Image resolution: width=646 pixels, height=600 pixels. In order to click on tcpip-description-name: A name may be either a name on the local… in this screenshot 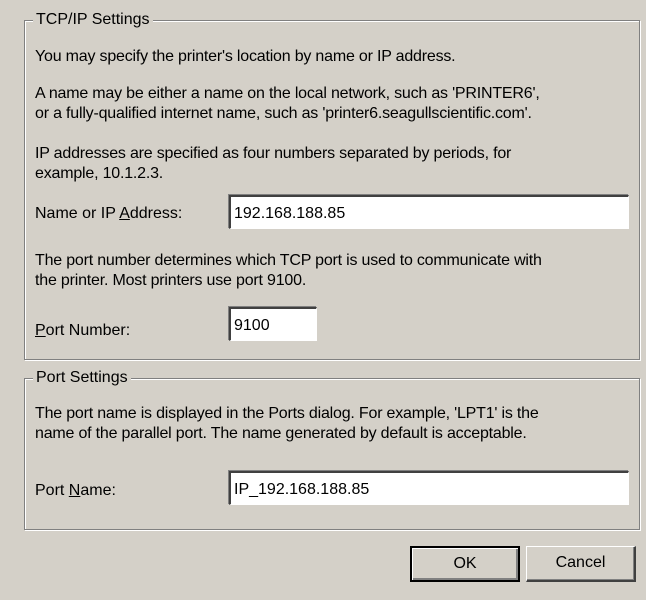, I will do `click(287, 103)`.